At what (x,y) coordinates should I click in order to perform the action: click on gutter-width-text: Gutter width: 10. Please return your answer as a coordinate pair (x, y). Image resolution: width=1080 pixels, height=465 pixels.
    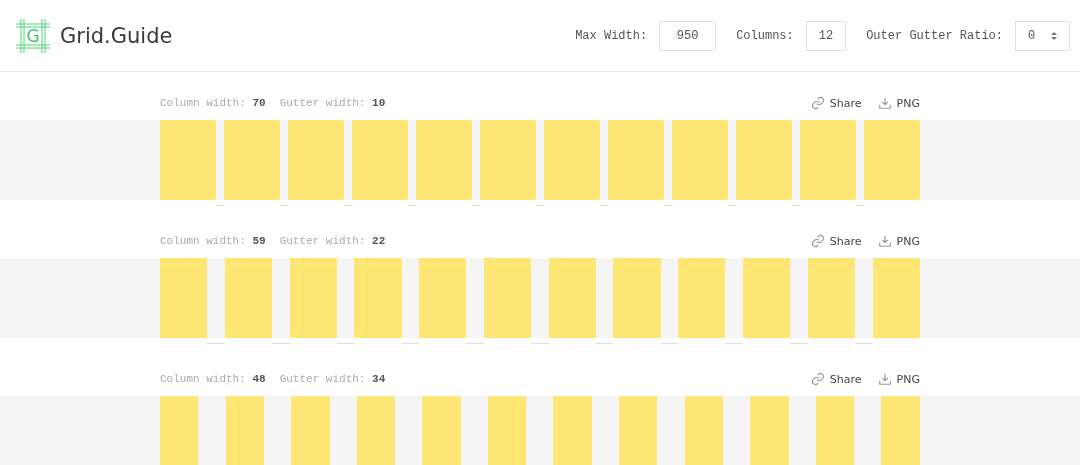
    Looking at the image, I should click on (332, 103).